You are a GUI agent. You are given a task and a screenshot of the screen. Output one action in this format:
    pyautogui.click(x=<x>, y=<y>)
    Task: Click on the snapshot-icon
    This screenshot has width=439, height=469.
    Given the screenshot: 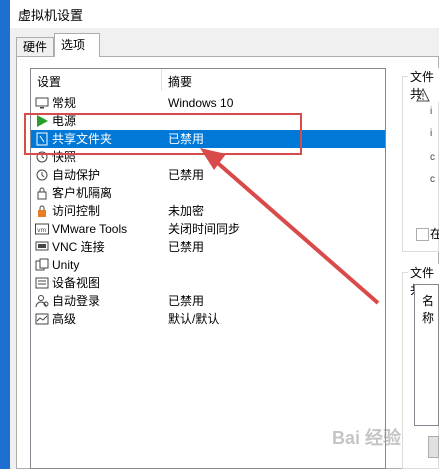 What is the action you would take?
    pyautogui.click(x=42, y=157)
    